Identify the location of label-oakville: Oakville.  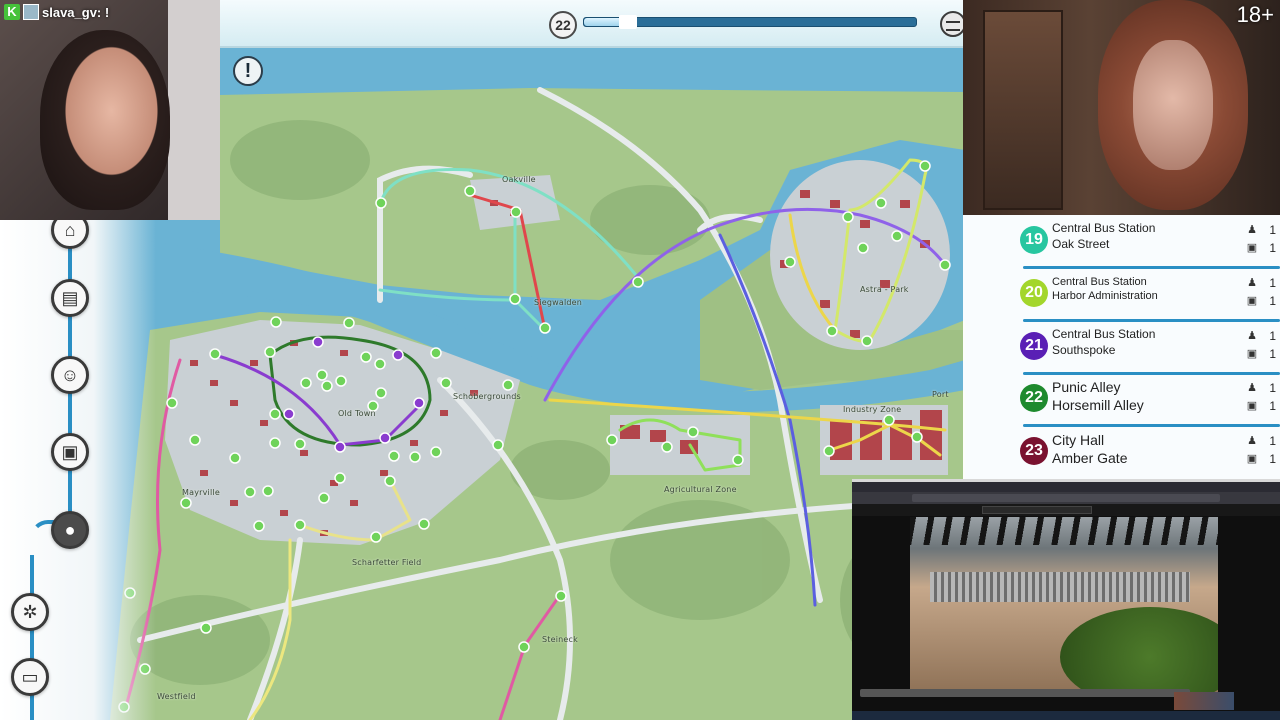
(519, 179).